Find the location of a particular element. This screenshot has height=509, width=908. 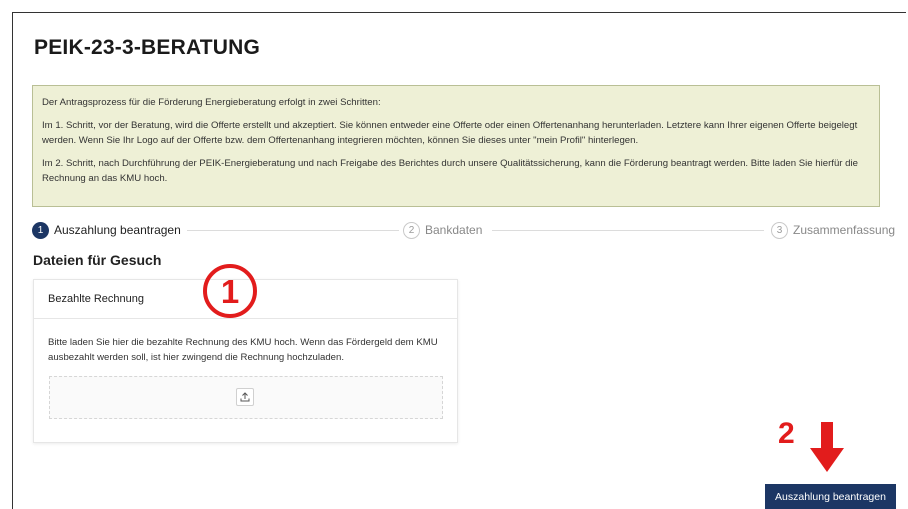

upload-icon-glyph is located at coordinates (245, 397).